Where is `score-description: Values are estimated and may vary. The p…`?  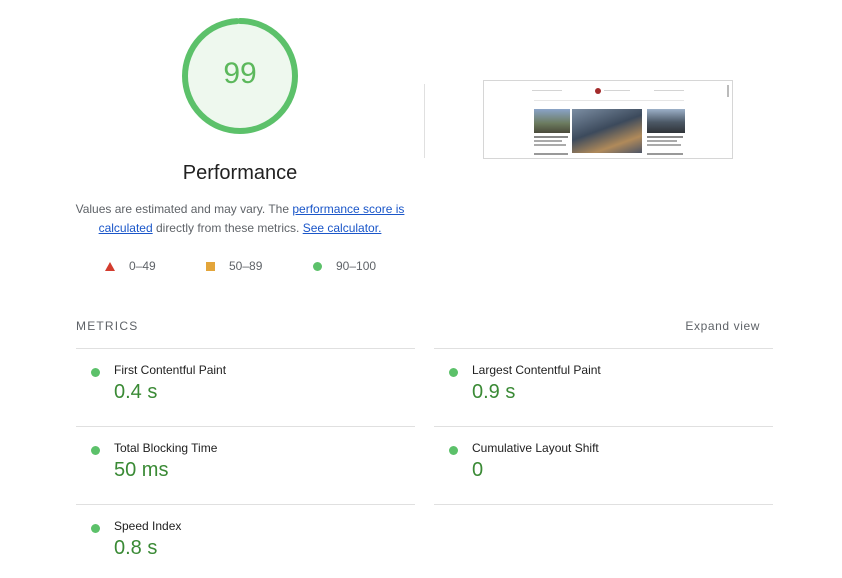 score-description: Values are estimated and may vary. The p… is located at coordinates (240, 219).